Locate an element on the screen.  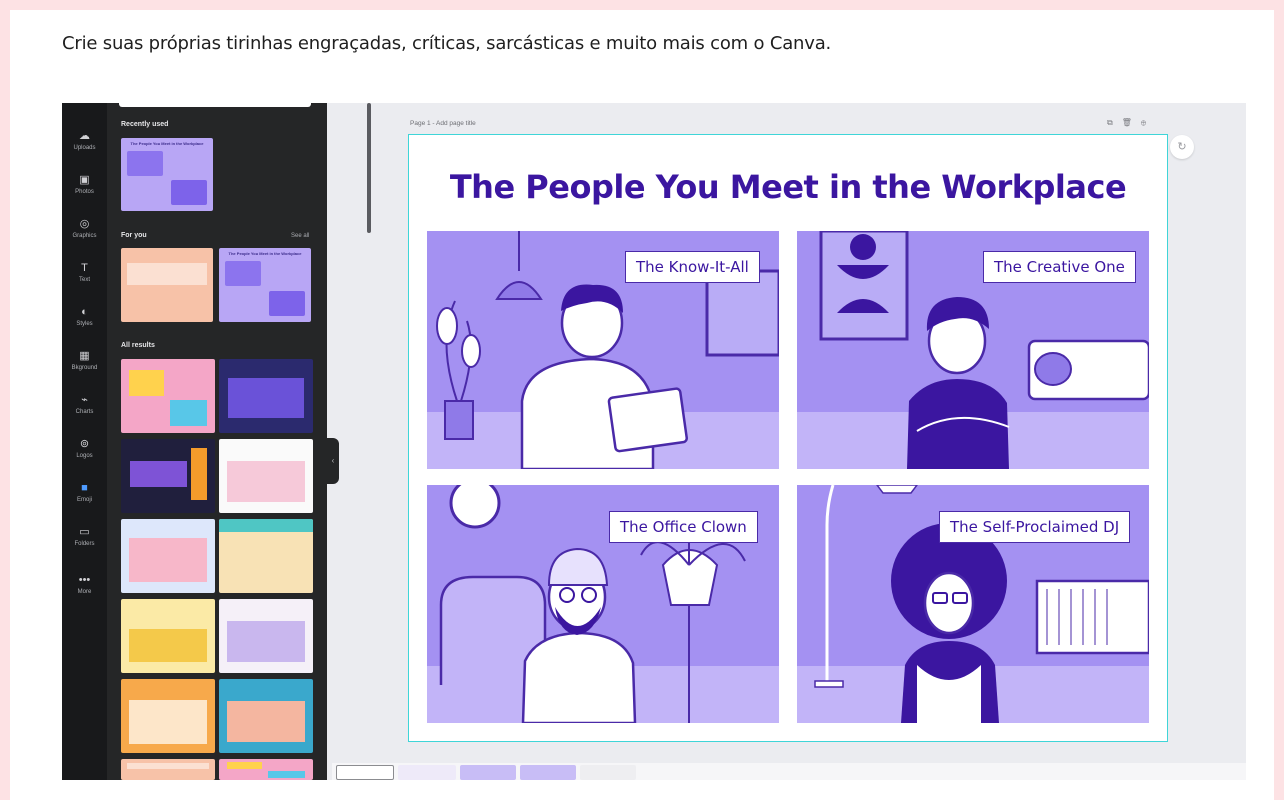
rail-item-more: ••• More is located at coordinates (84, 587).